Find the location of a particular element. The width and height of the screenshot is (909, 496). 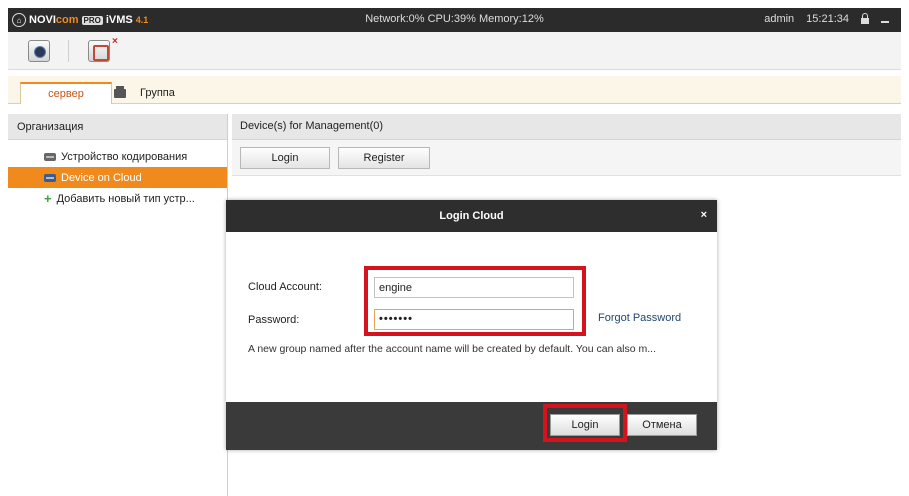

organization-header: Организация is located at coordinates (117, 127).